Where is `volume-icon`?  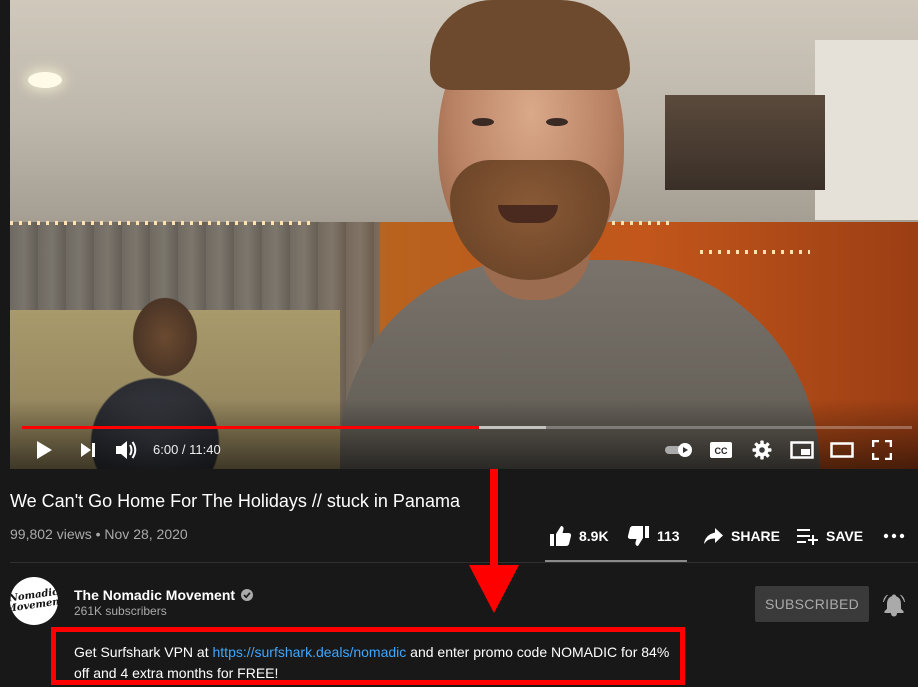 volume-icon is located at coordinates (126, 450).